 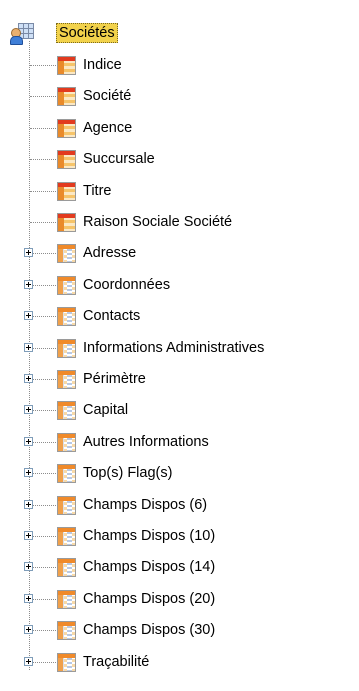 What do you see at coordinates (145, 505) in the screenshot?
I see `tree-item-label: Champs Dispos (6)` at bounding box center [145, 505].